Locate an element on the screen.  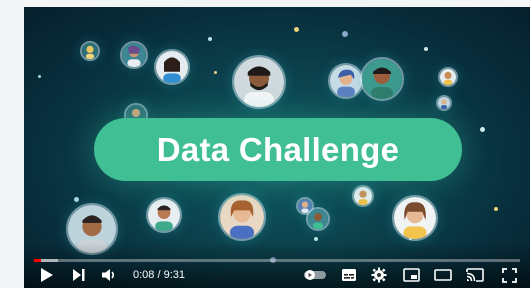
autoplay-toggle is located at coordinates (315, 275).